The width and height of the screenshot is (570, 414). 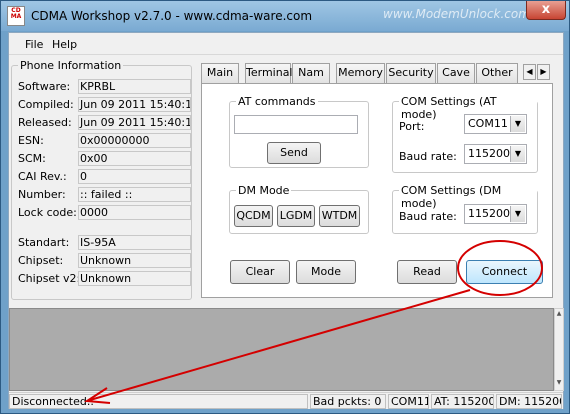 I want to click on info-label: Released:, so click(x=45, y=122).